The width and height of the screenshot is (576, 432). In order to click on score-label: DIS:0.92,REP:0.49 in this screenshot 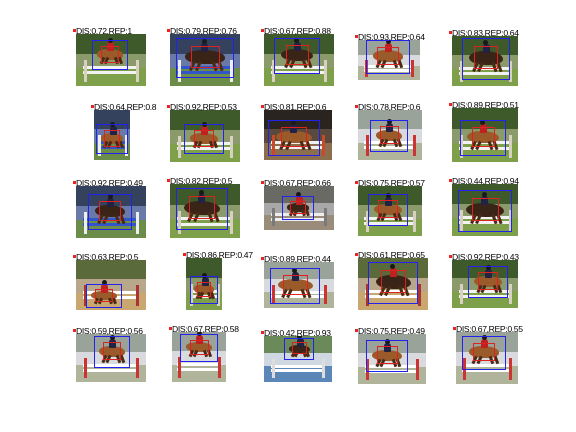, I will do `click(109, 183)`.